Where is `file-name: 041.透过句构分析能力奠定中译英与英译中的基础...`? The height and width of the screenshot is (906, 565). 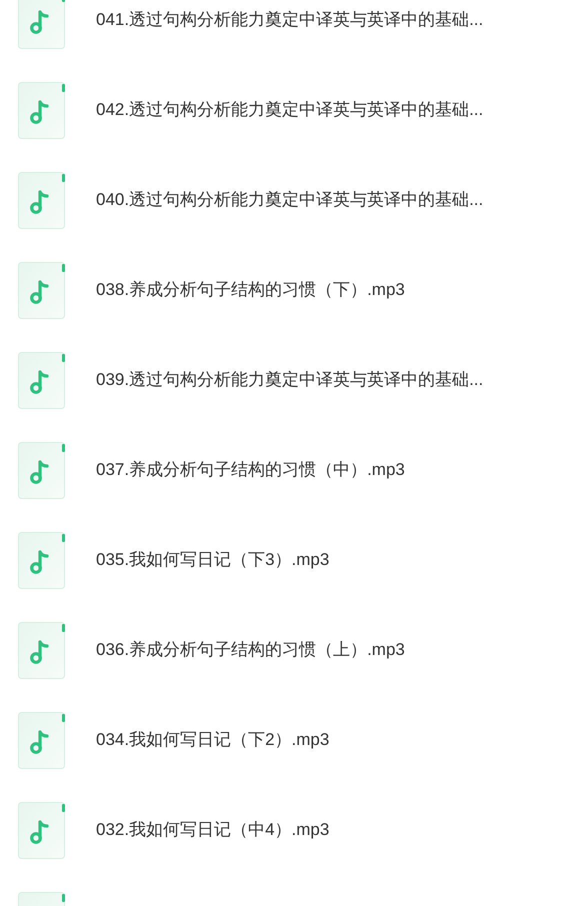 file-name: 041.透过句构分析能力奠定中译英与英译中的基础... is located at coordinates (290, 20).